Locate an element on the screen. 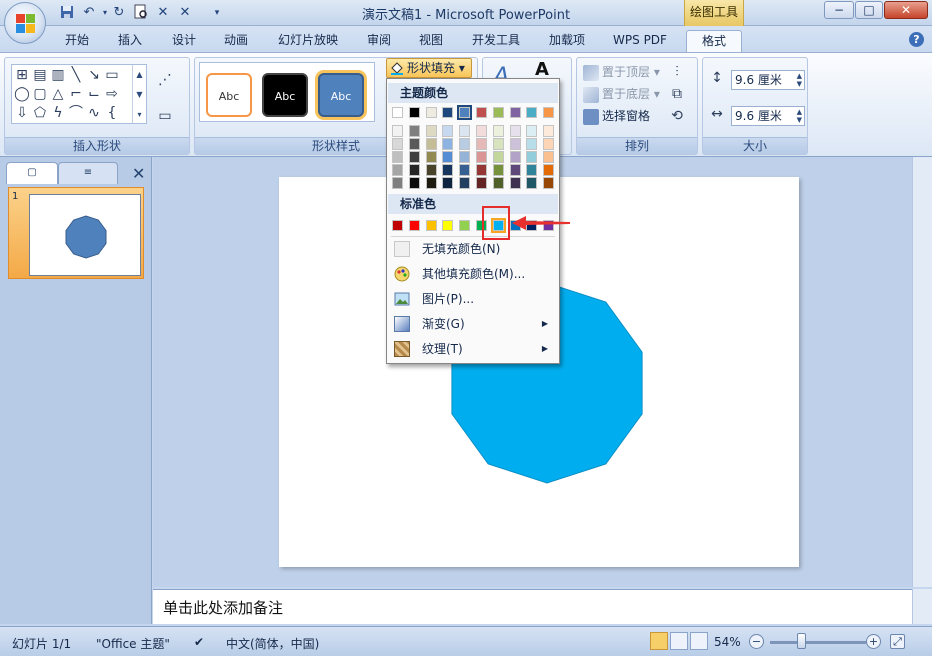 The height and width of the screenshot is (656, 932). rotate-icon: ⟲ is located at coordinates (677, 116).